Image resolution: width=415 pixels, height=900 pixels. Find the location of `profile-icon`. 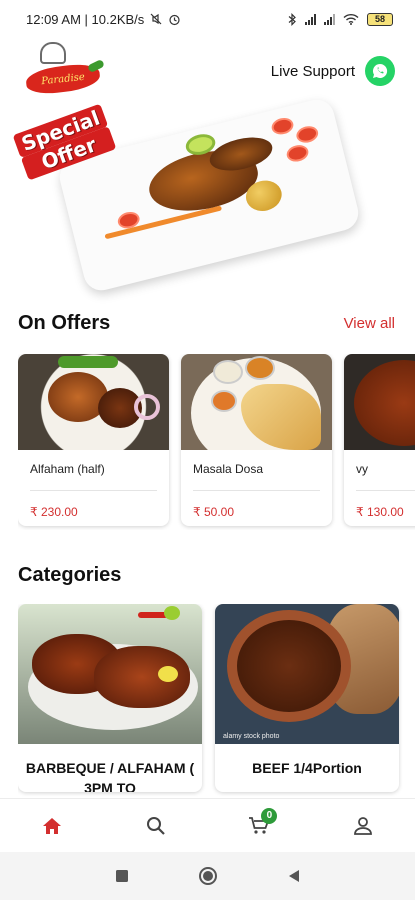

profile-icon is located at coordinates (363, 825).